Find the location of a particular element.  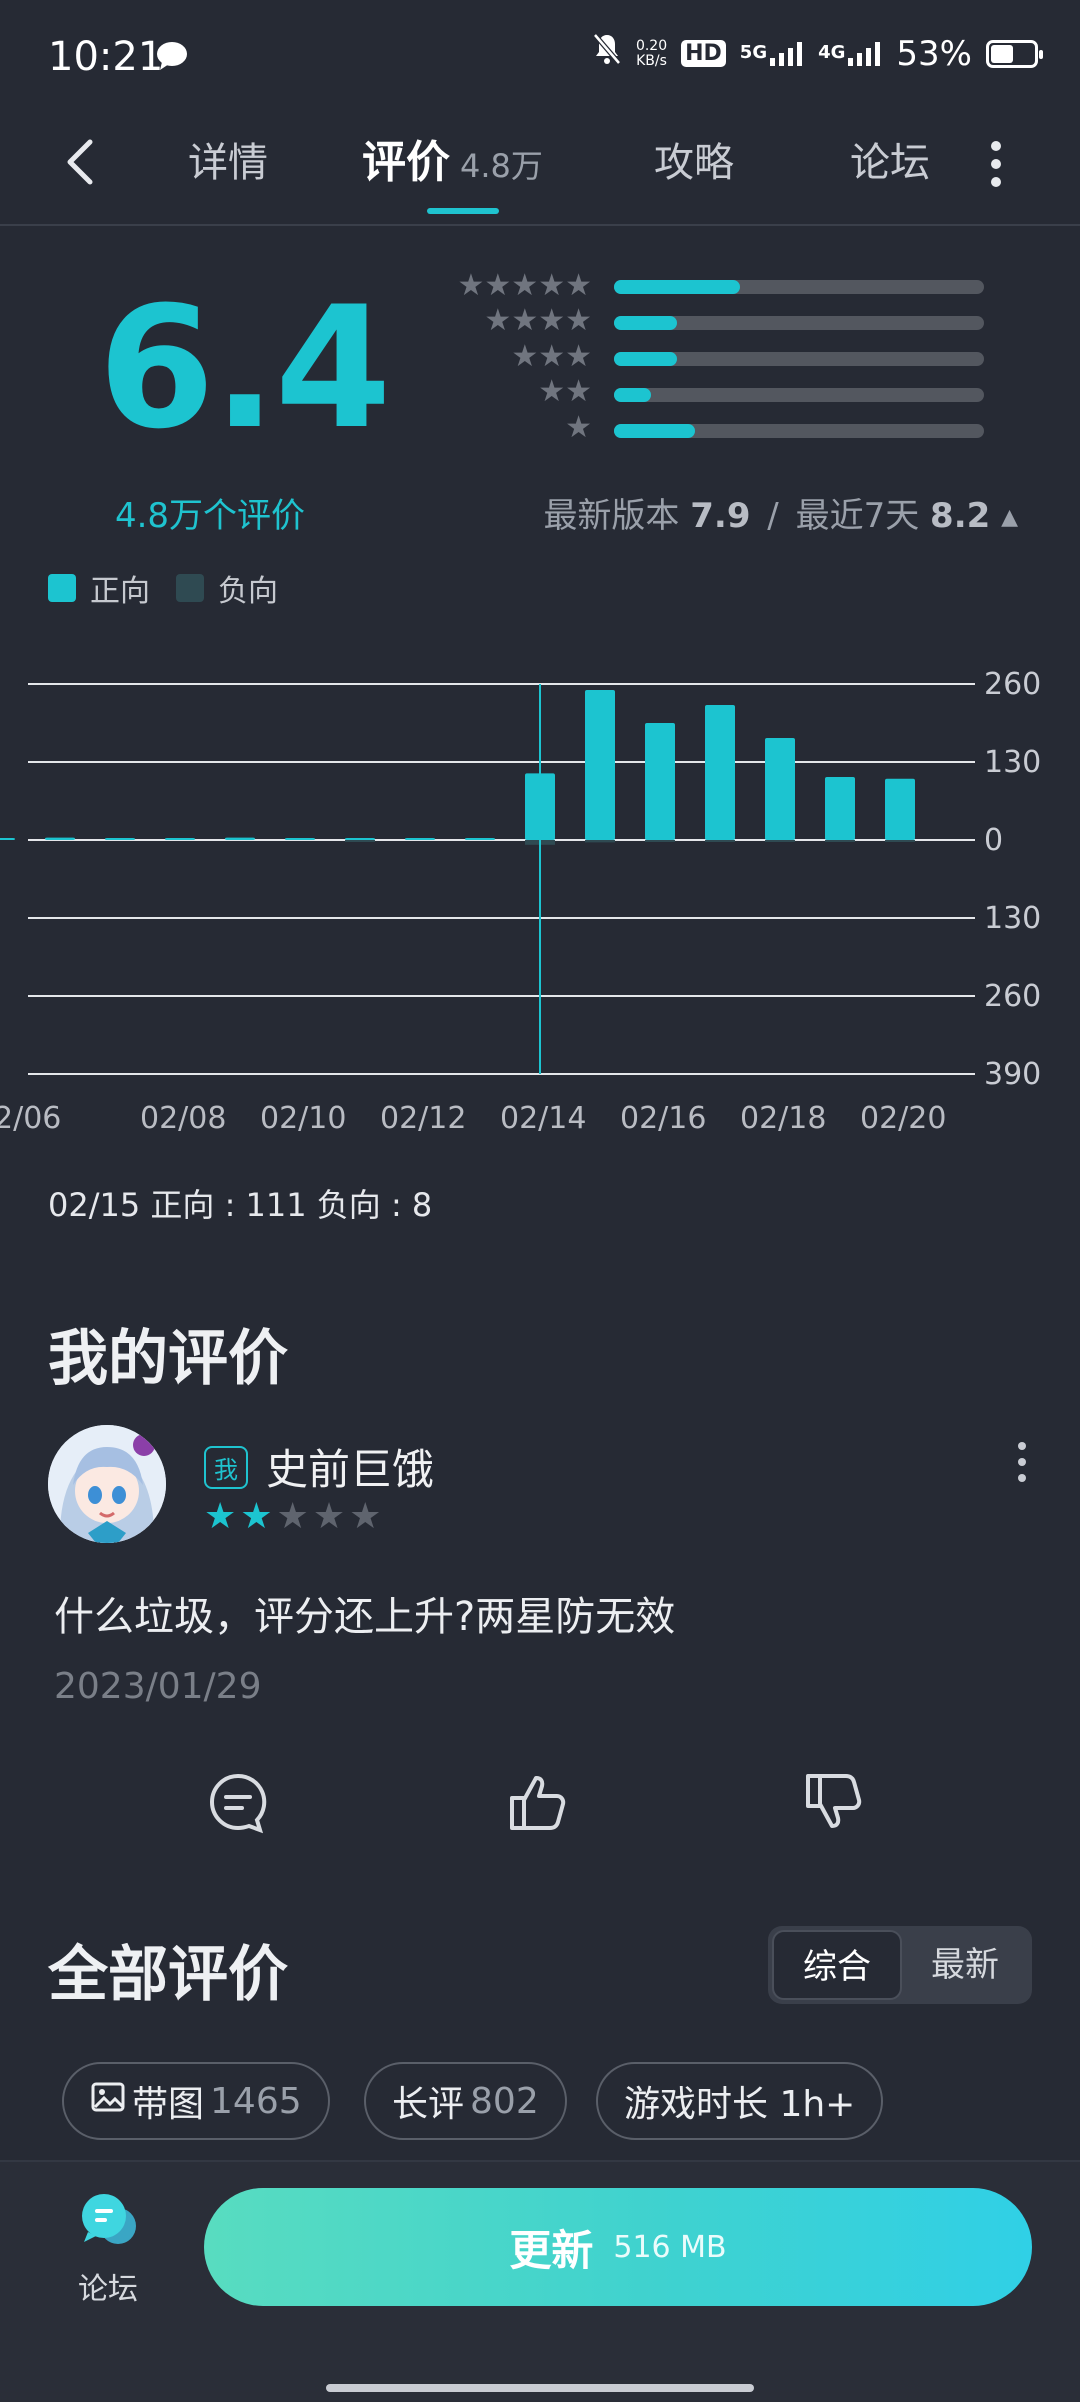

filter-playtime: 游戏时长 1h+ is located at coordinates (740, 2101).